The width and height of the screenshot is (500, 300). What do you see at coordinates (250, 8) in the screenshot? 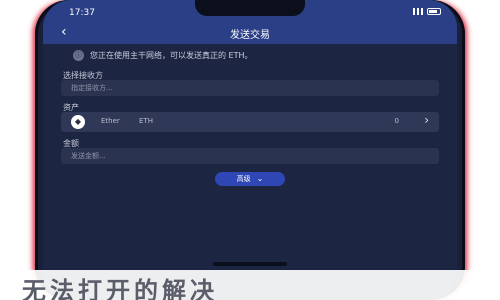
I see `phone-notch` at bounding box center [250, 8].